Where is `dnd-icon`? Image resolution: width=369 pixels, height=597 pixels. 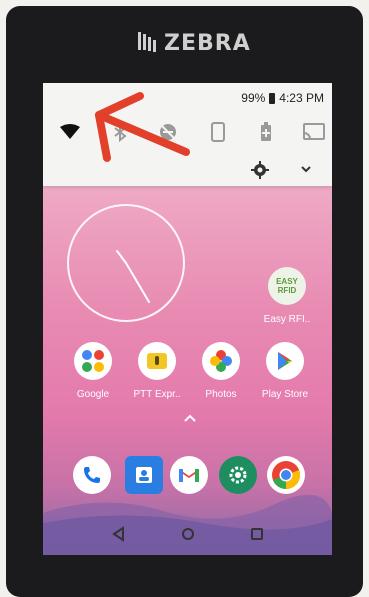
dnd-icon is located at coordinates (168, 132).